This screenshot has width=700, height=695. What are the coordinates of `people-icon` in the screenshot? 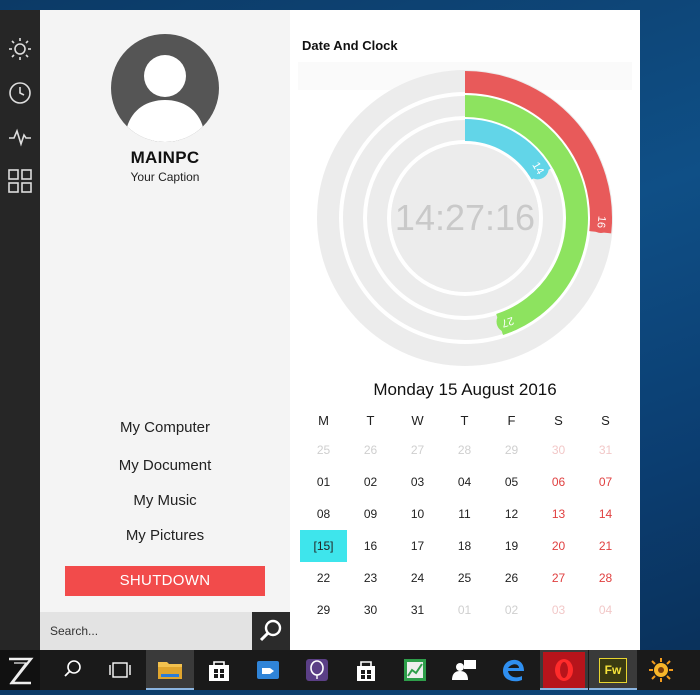 It's located at (464, 670).